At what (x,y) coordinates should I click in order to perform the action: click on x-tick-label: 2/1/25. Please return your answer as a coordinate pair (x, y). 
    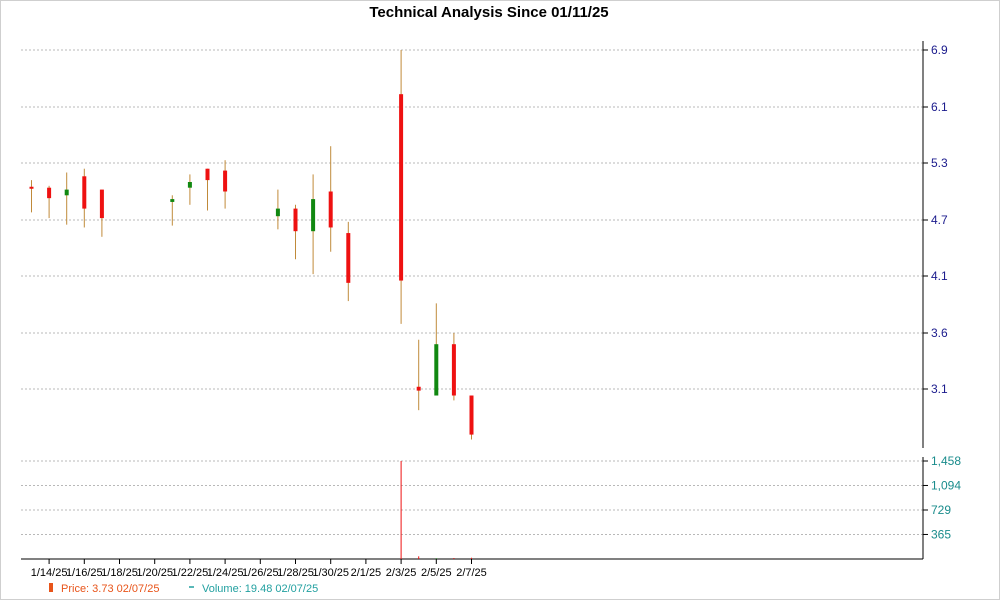
    Looking at the image, I should click on (366, 573).